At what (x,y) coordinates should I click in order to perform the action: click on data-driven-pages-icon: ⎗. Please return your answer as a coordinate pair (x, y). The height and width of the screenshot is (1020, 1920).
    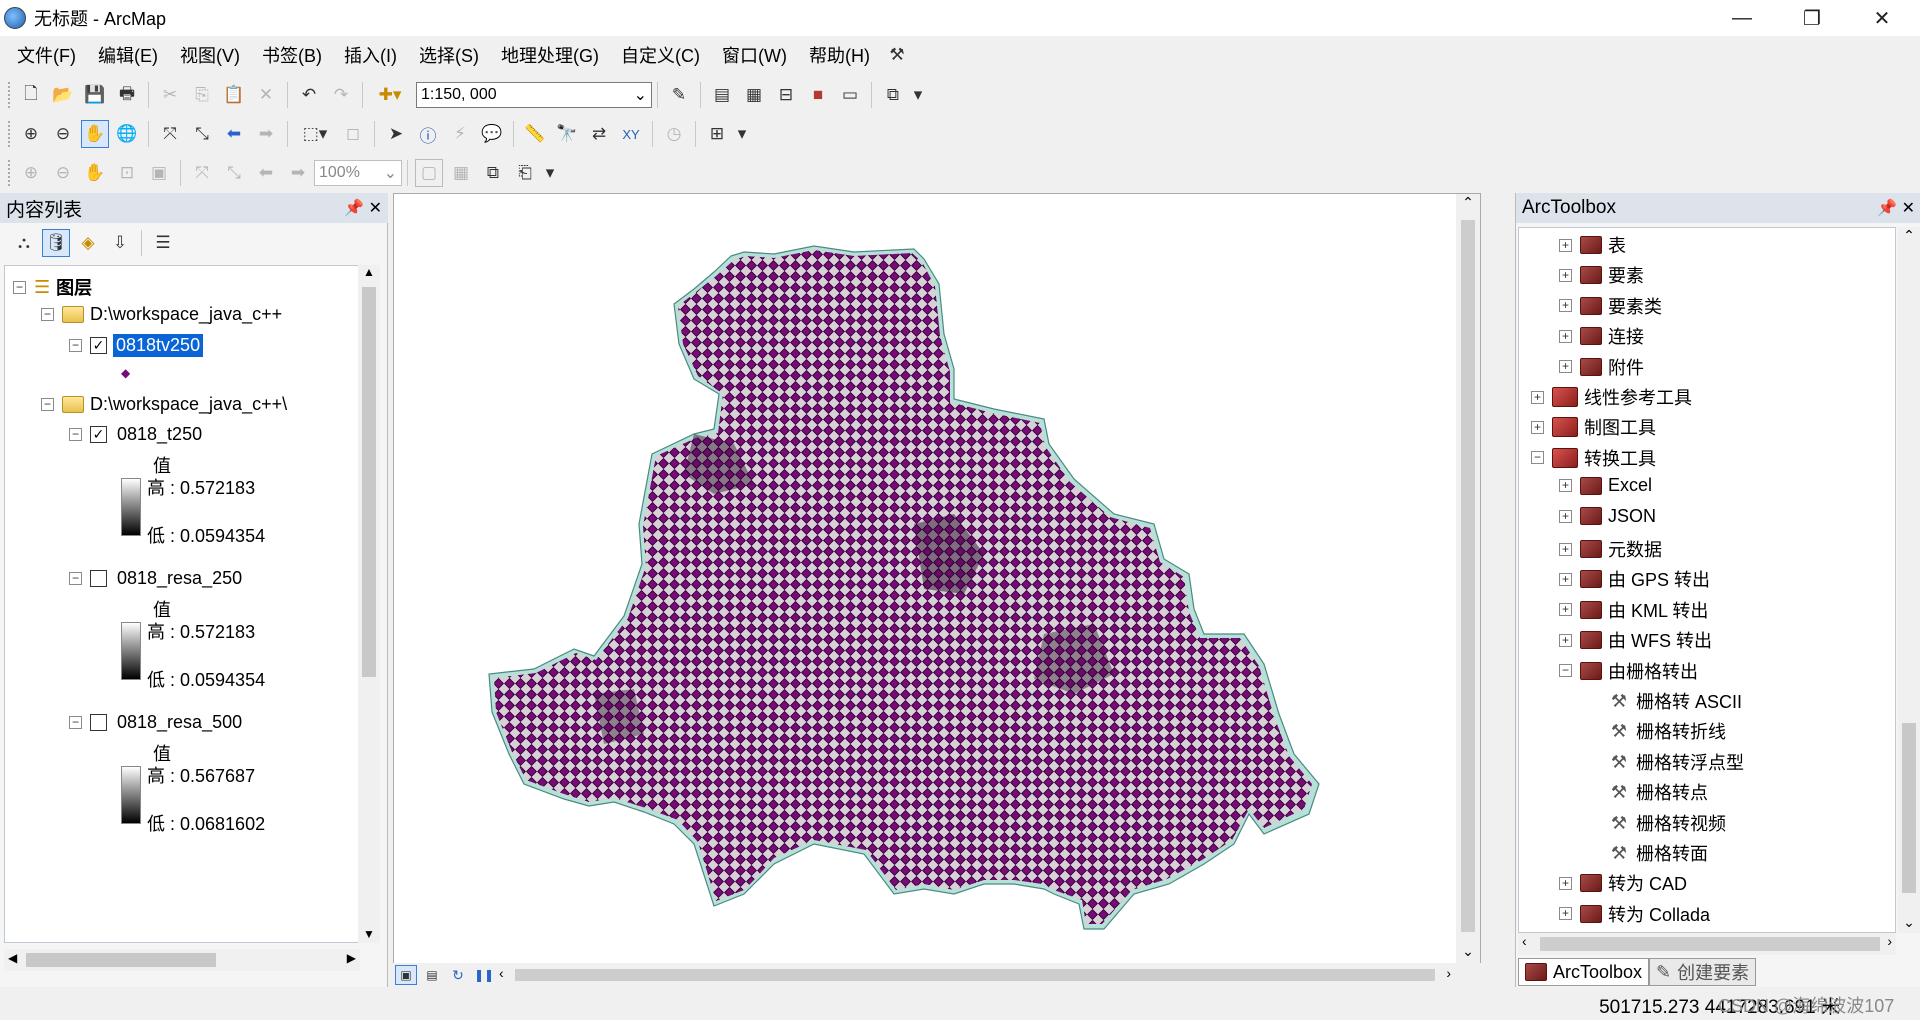
    Looking at the image, I should click on (525, 173).